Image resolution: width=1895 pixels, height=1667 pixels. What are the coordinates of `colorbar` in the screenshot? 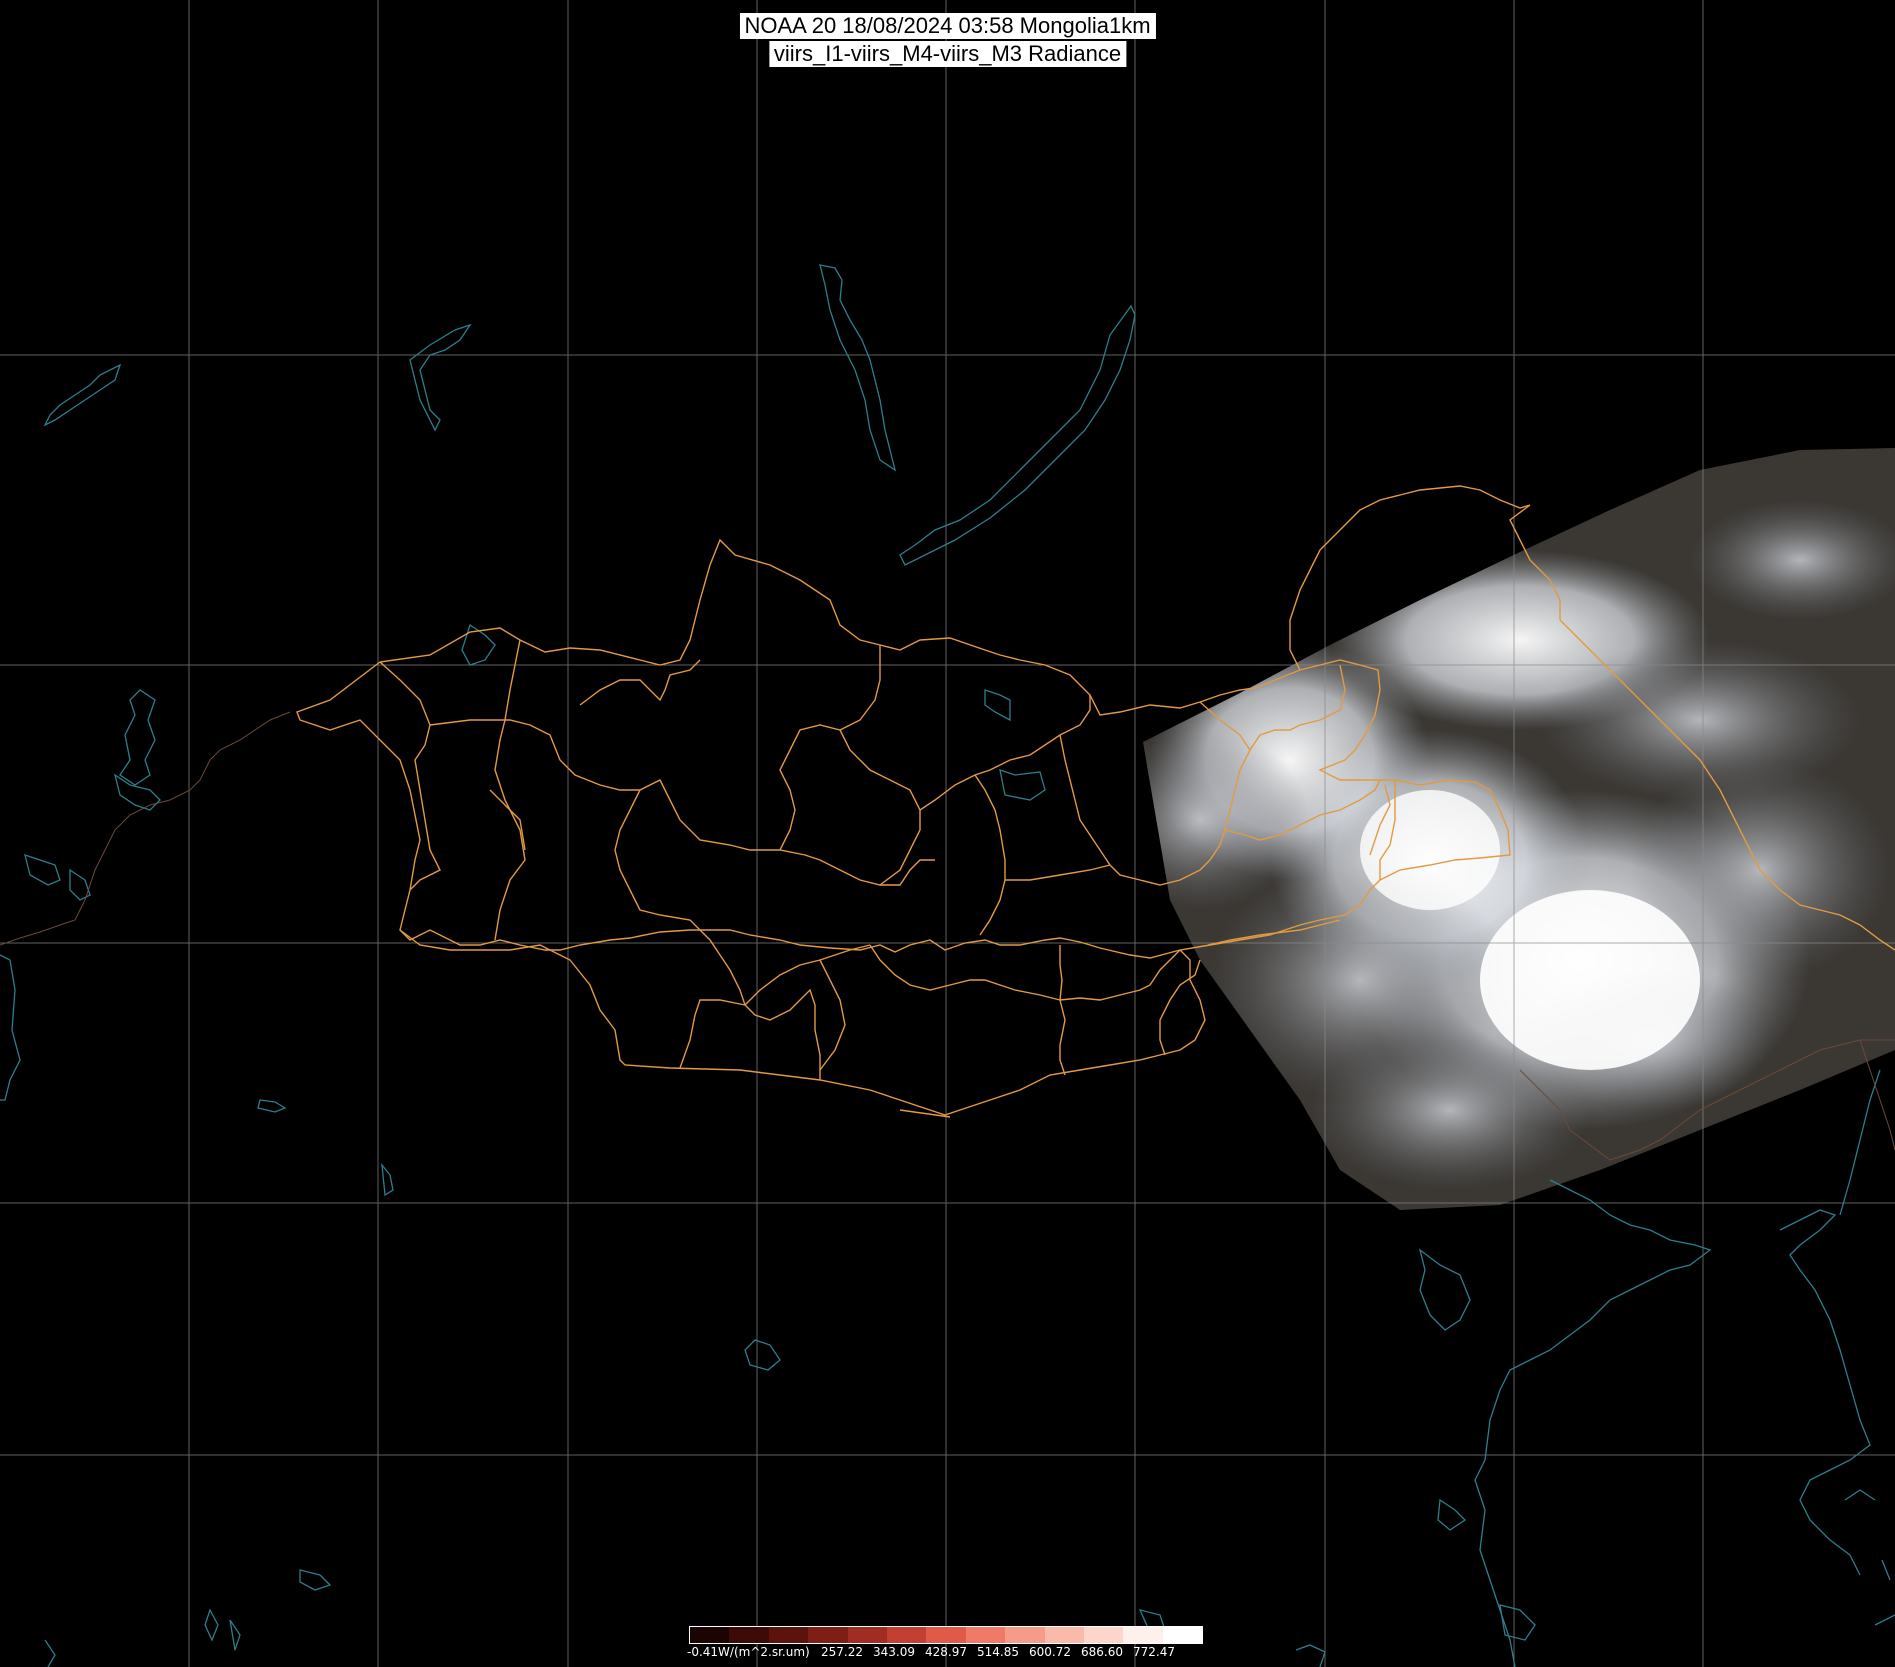 It's located at (946, 1635).